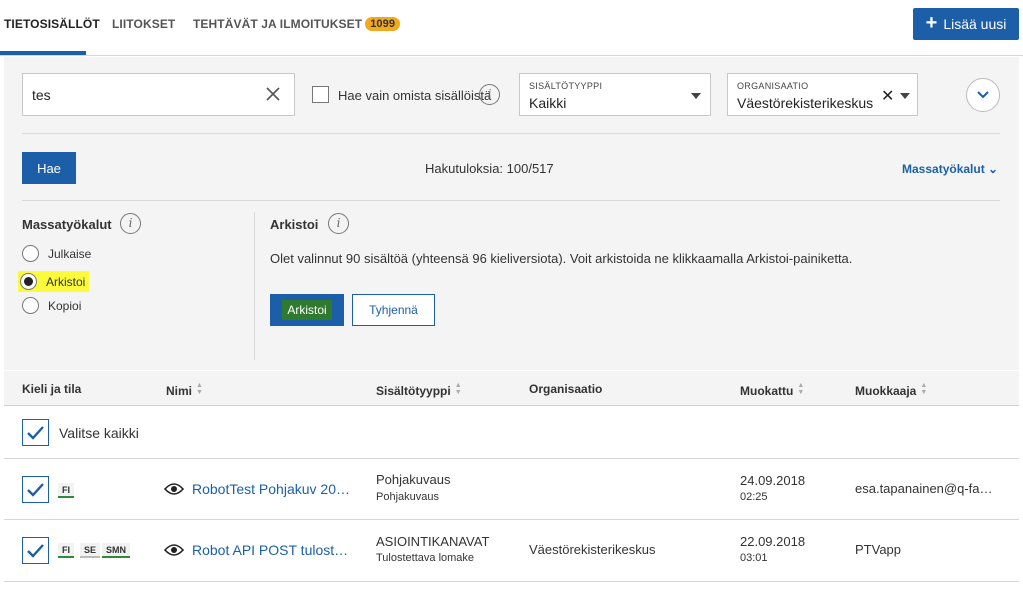 This screenshot has height=589, width=1023. I want to click on archive-button: Arkistoi, so click(307, 310).